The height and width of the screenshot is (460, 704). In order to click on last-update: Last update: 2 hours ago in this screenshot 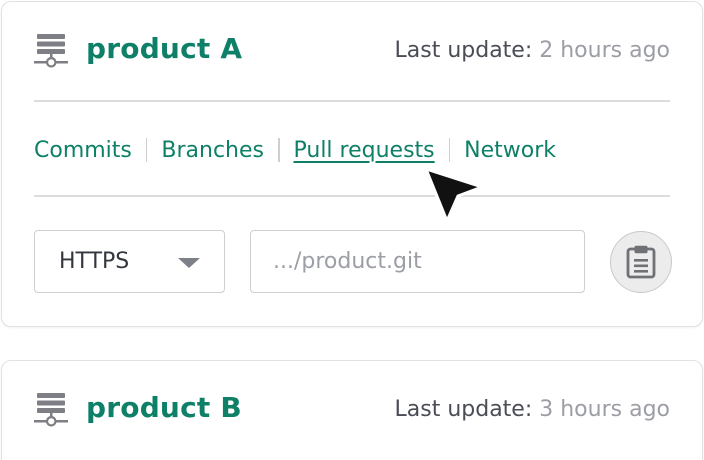, I will do `click(533, 50)`.